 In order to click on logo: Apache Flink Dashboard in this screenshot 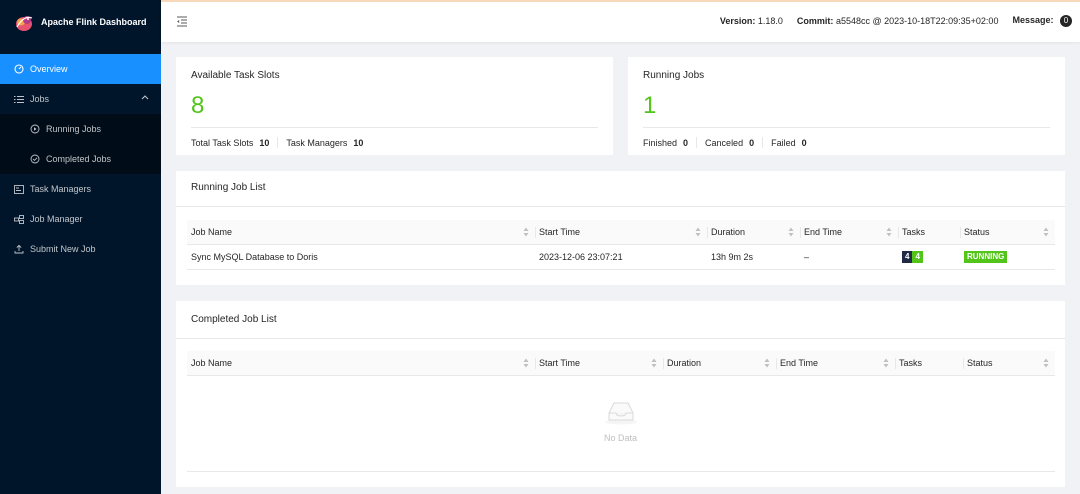, I will do `click(80, 22)`.